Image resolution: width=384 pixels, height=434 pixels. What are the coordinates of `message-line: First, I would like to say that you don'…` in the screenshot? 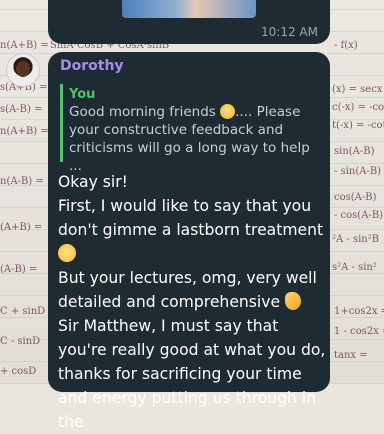 It's located at (191, 218).